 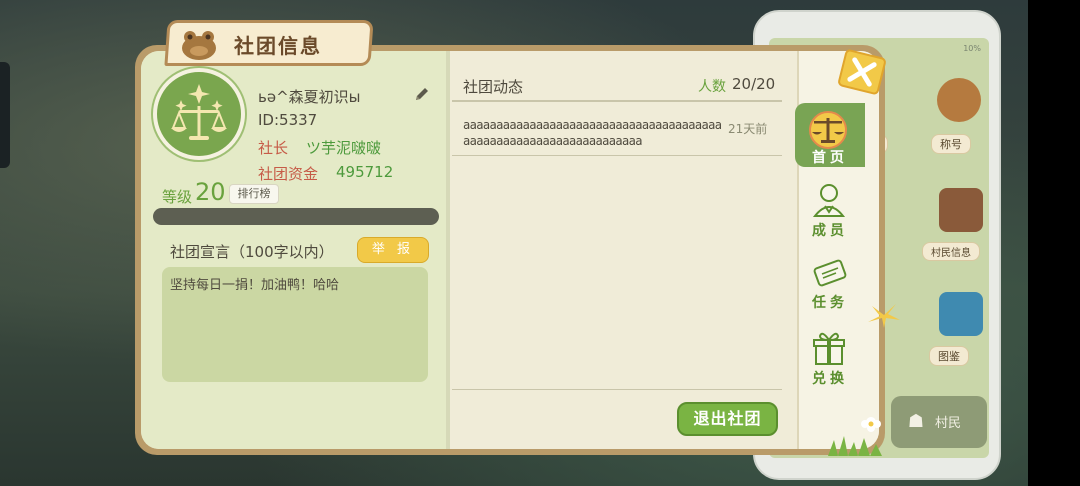 I want to click on leader-label: 社长, so click(x=273, y=148).